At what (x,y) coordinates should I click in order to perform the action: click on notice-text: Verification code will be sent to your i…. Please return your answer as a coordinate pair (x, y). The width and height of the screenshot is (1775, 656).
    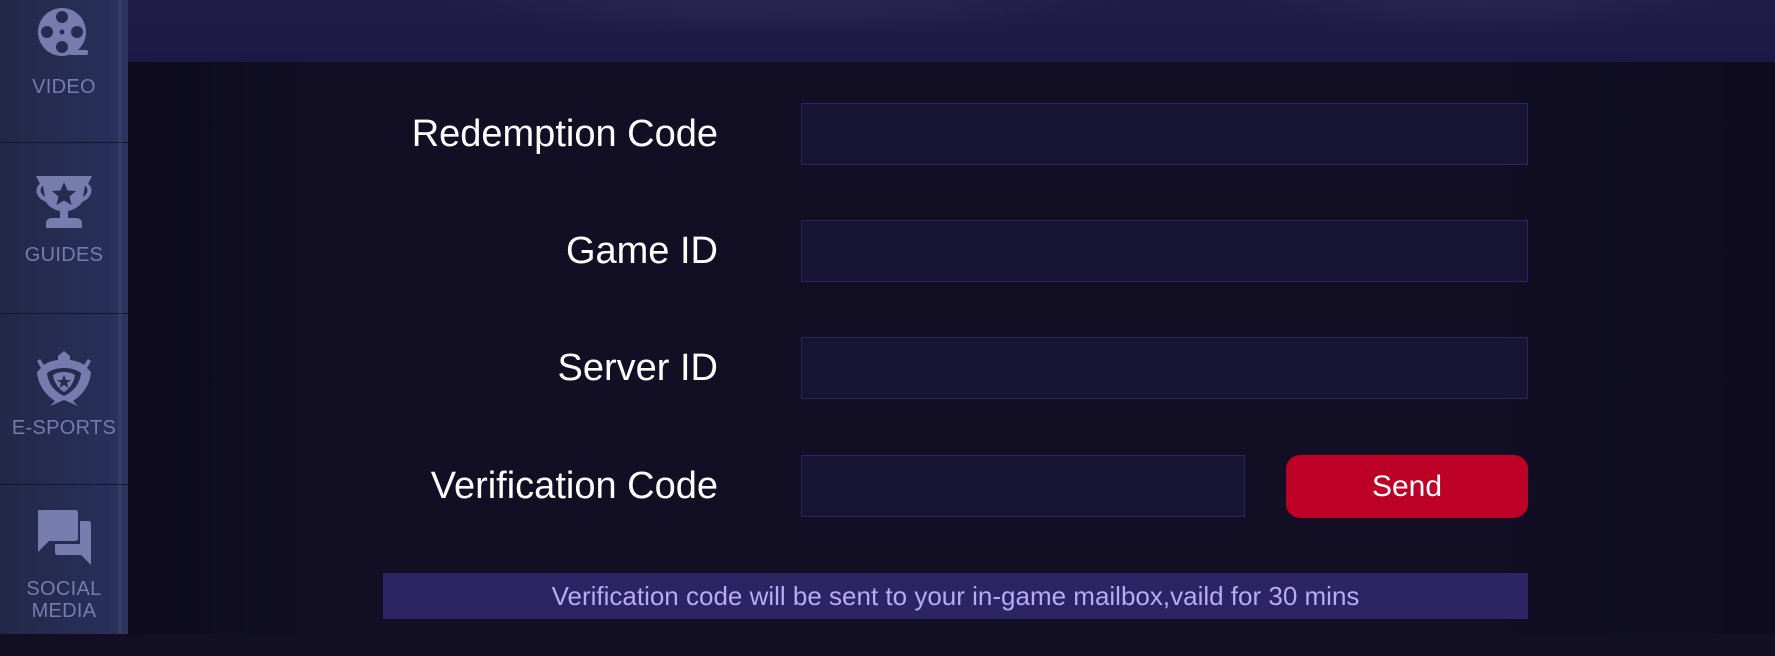
    Looking at the image, I should click on (955, 595).